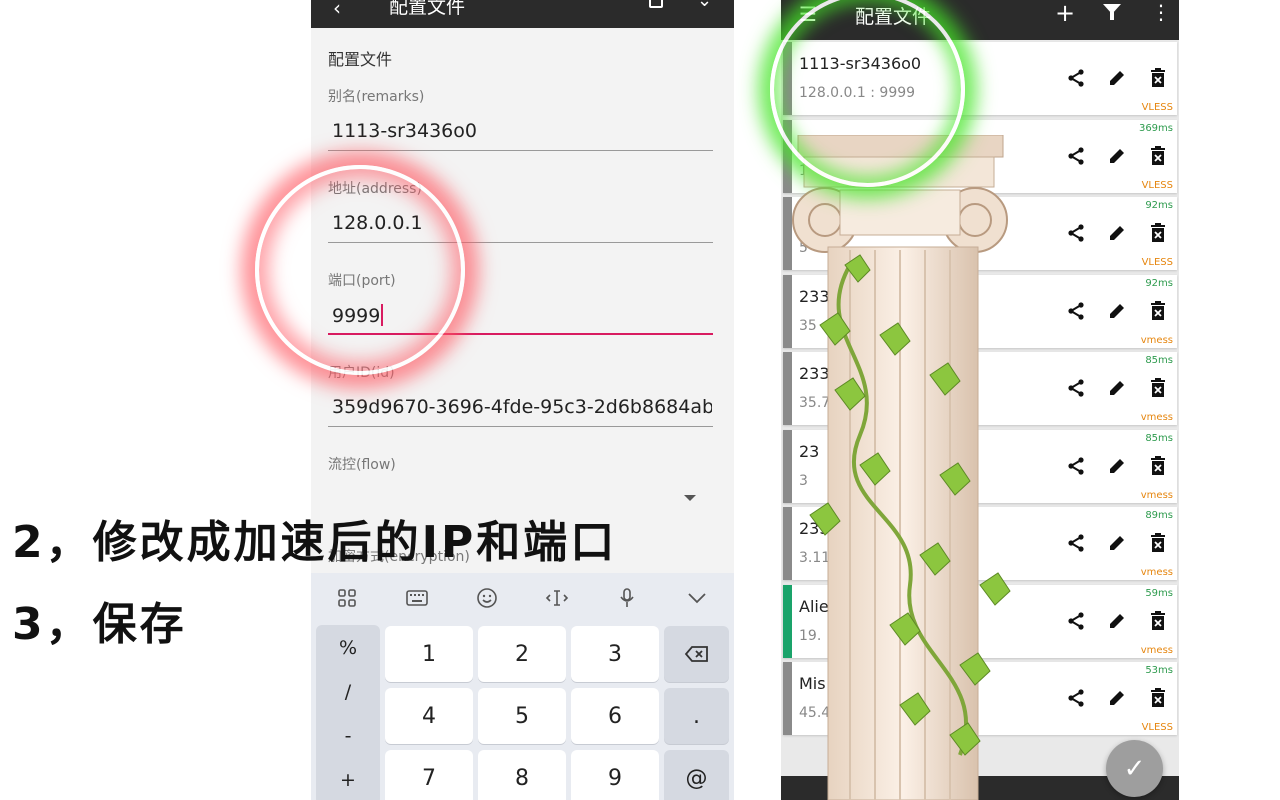  I want to click on collapse-icon, so click(697, 598).